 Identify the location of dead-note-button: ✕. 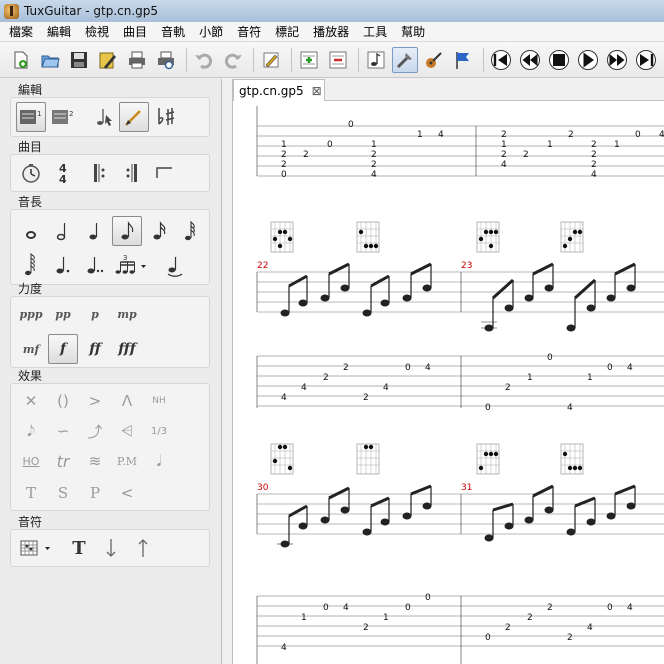
(31, 401).